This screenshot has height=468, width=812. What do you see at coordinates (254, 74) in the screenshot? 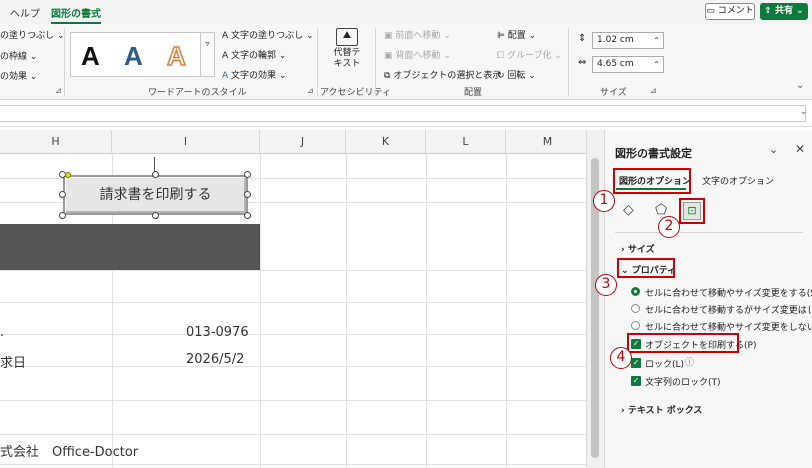
I see `text-effects-button: A 文字の効果 ⌄` at bounding box center [254, 74].